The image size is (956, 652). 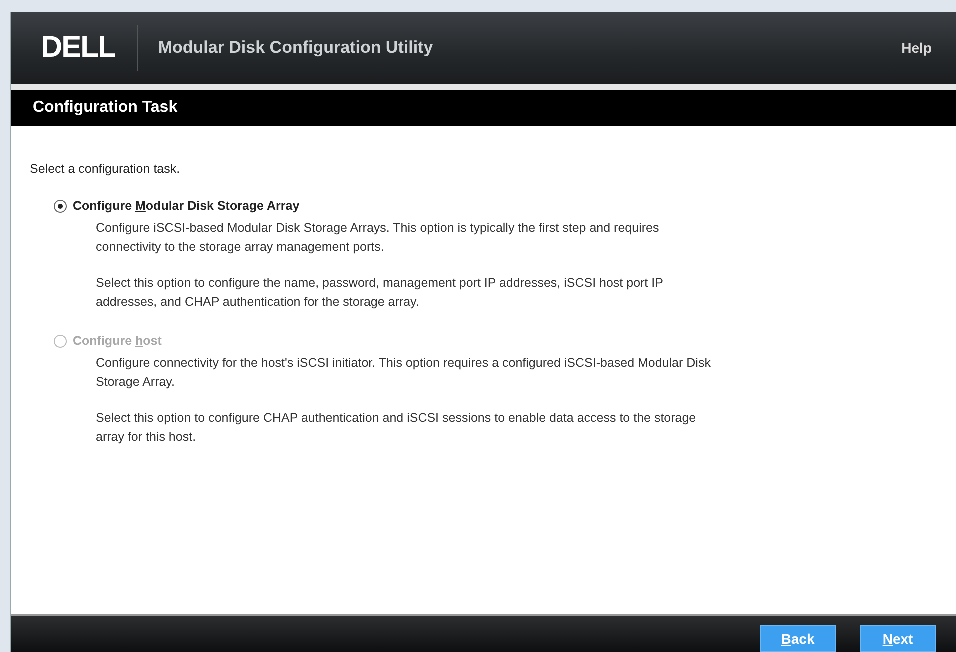 I want to click on logo: DELL, so click(x=89, y=48).